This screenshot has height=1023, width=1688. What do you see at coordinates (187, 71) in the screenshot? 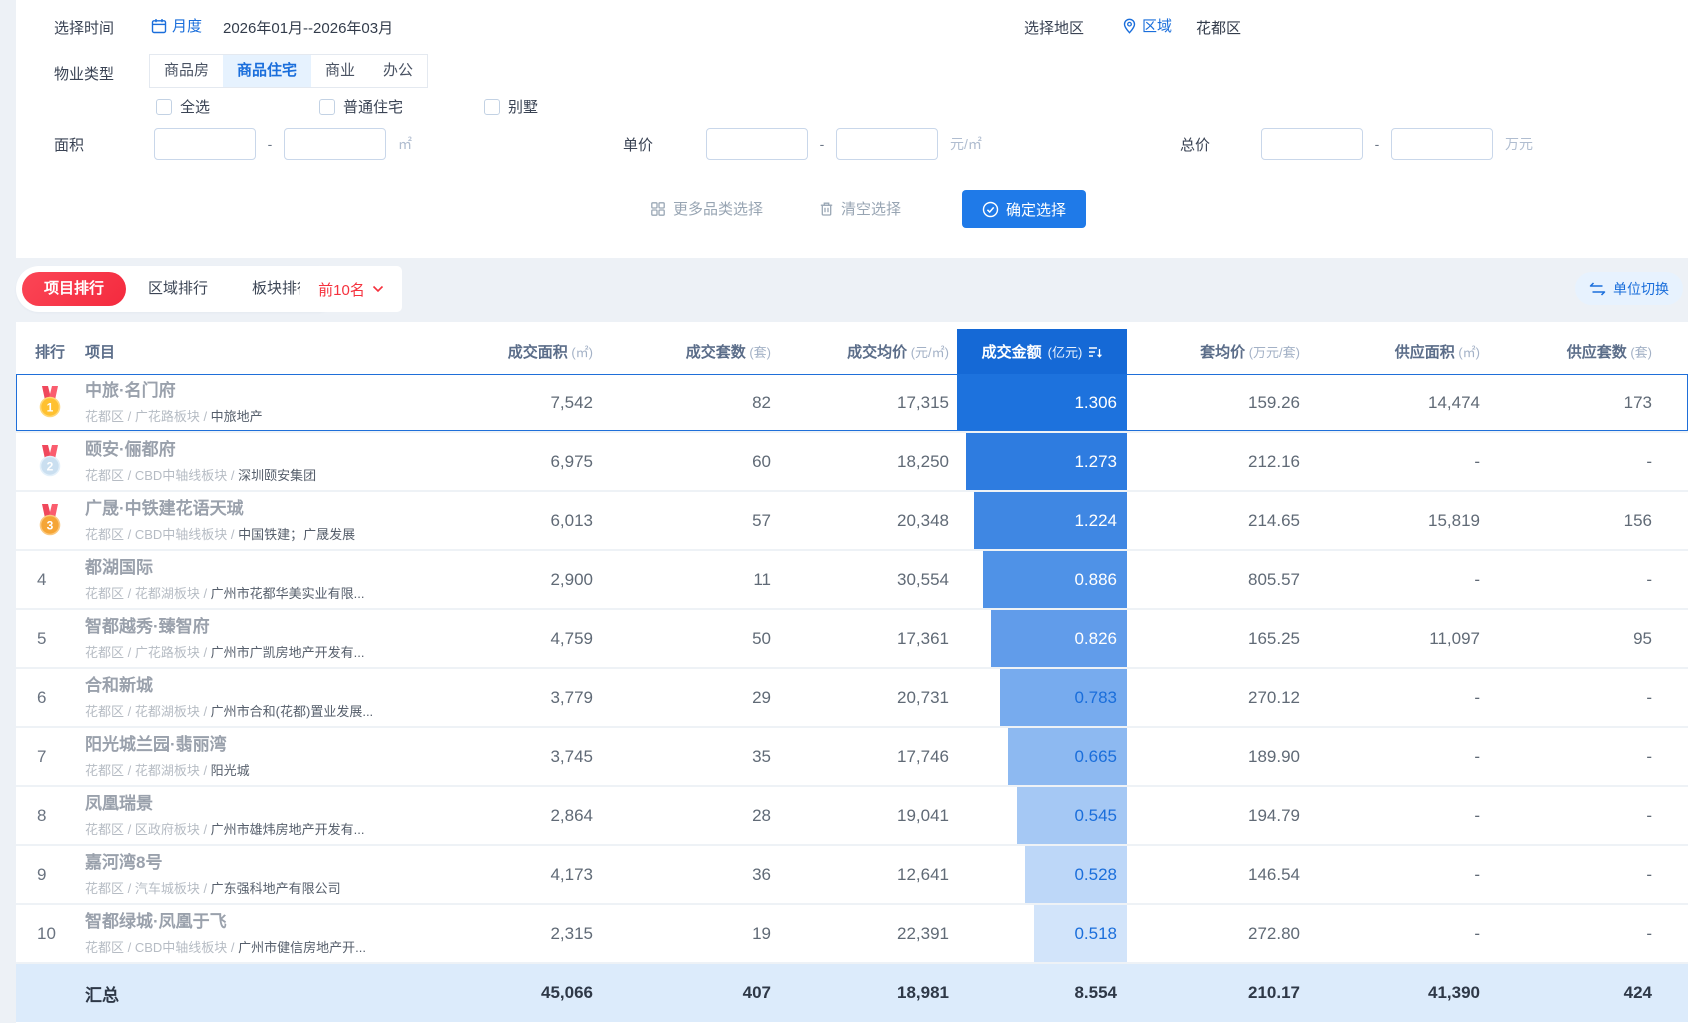
I see `property-tab-商品房: 商品房` at bounding box center [187, 71].